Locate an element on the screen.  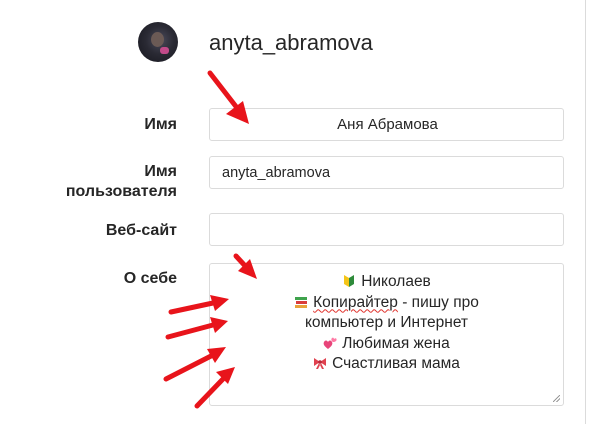
bio-line-4: Любимая жена is located at coordinates (386, 344).